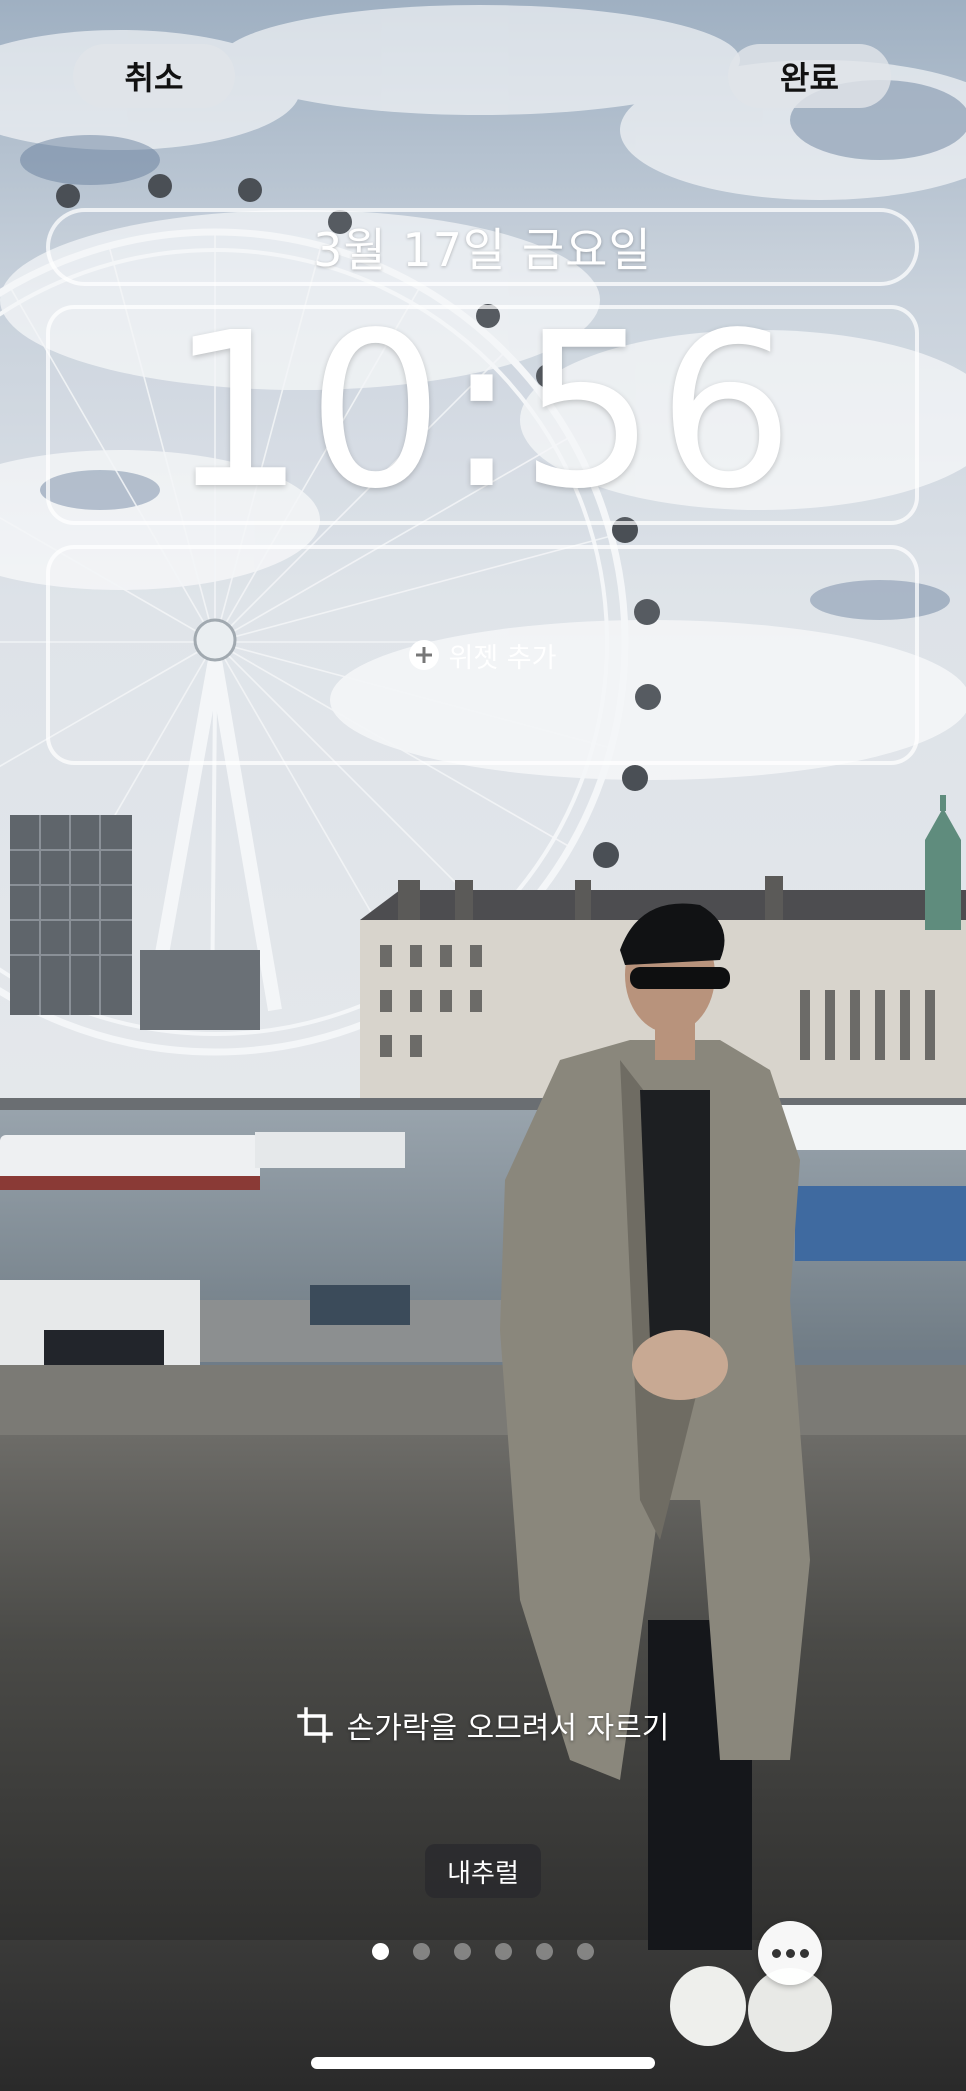 The height and width of the screenshot is (2091, 966). Describe the element at coordinates (483, 2063) in the screenshot. I see `home-indicator` at that location.